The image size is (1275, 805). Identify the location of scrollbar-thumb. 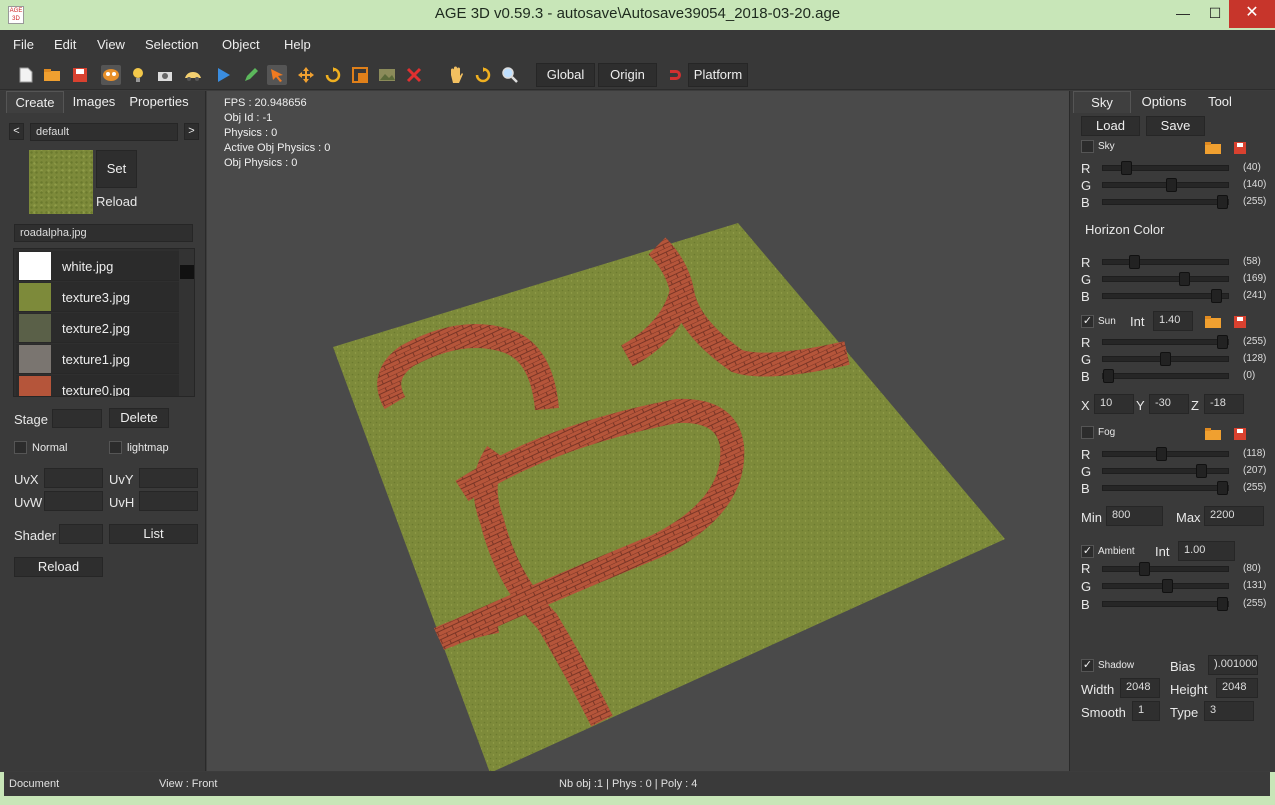
(187, 272).